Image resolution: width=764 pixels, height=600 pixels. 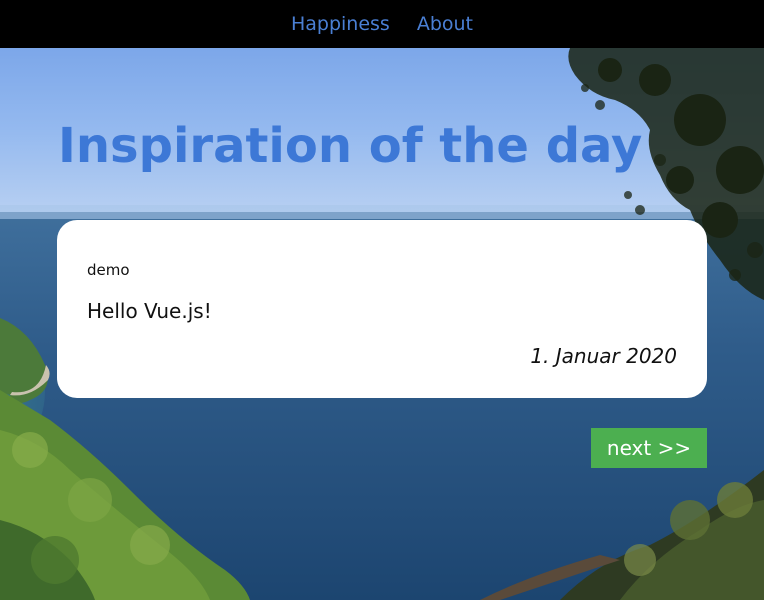 What do you see at coordinates (649, 448) in the screenshot?
I see `next-button: next >>` at bounding box center [649, 448].